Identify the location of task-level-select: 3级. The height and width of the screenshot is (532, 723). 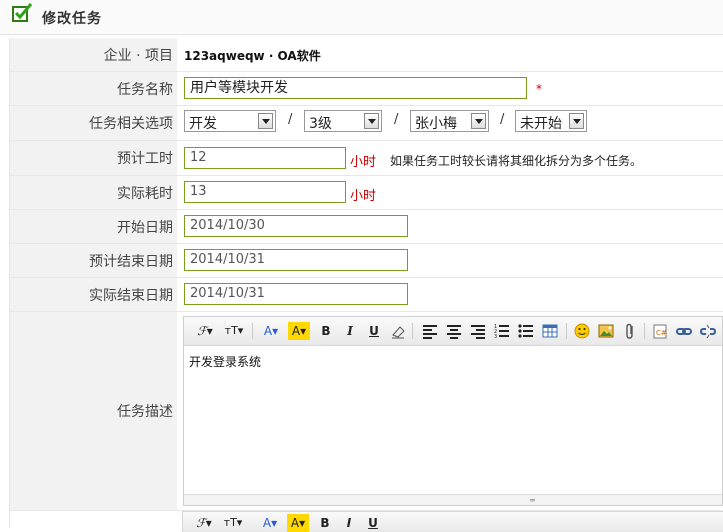
(343, 121).